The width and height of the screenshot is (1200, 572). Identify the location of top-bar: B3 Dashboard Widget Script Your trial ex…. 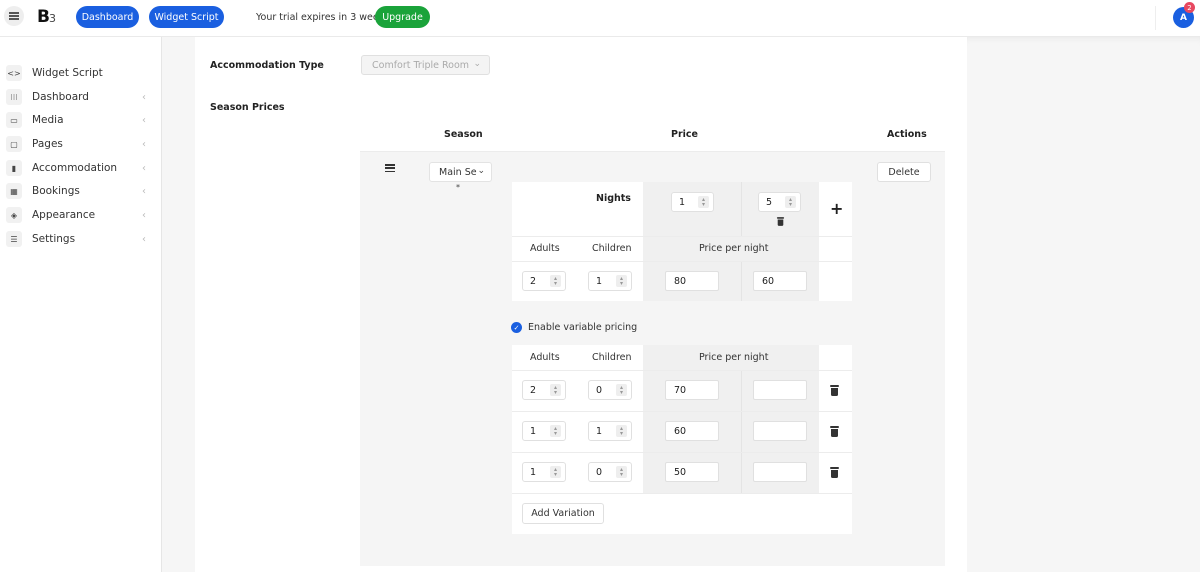
(600, 18).